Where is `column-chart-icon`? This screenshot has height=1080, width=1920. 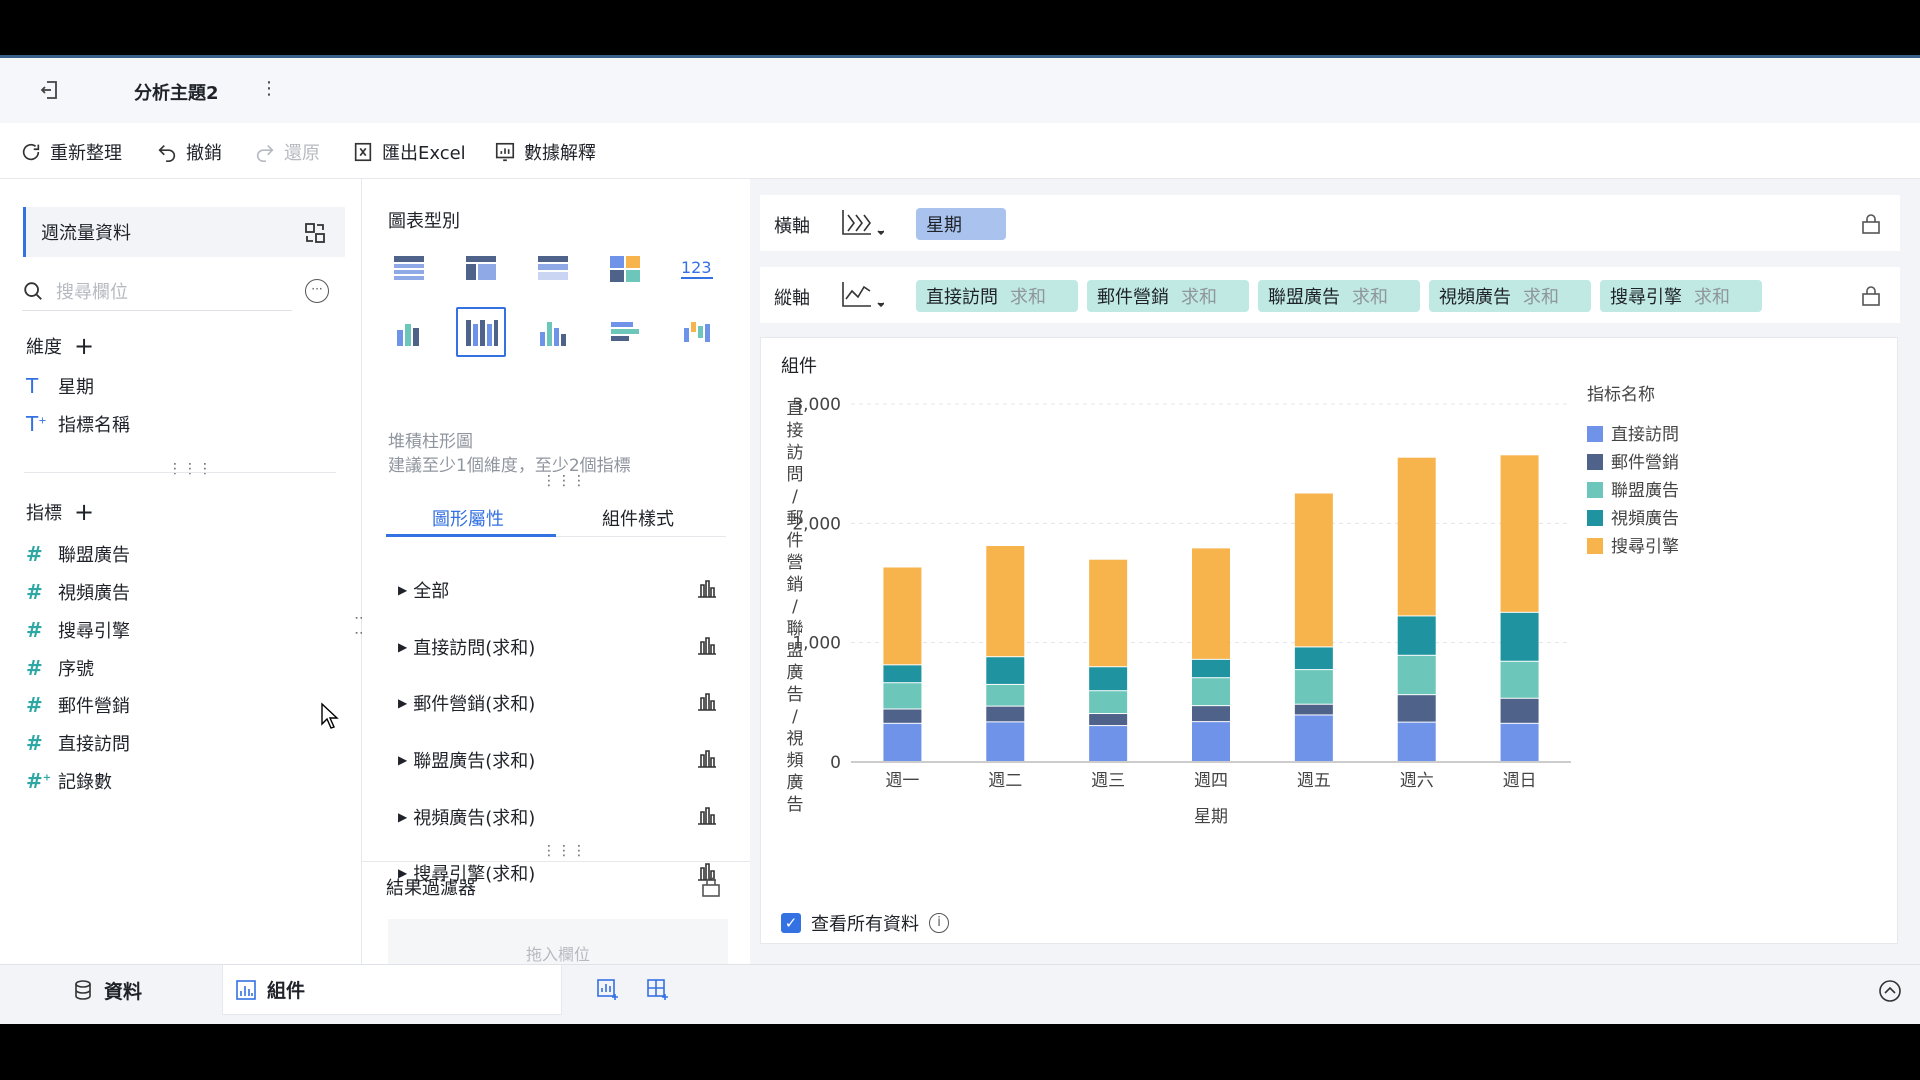
column-chart-icon is located at coordinates (553, 333).